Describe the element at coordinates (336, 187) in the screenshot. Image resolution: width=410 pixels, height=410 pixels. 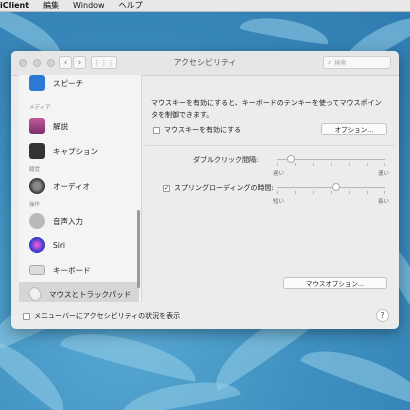
I see `spring-loading-slider-knob` at that location.